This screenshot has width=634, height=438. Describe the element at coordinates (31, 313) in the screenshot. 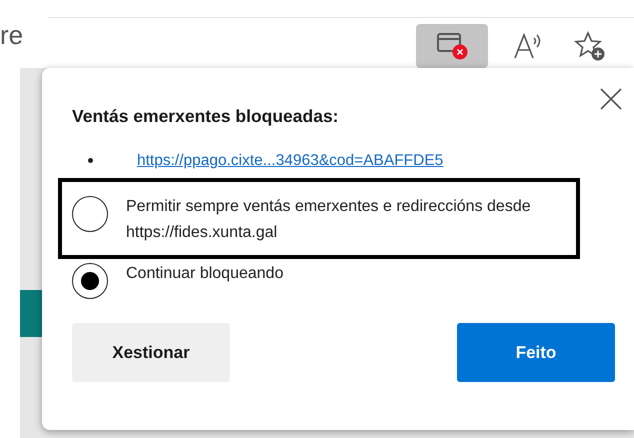

I see `page-banner-strip` at that location.